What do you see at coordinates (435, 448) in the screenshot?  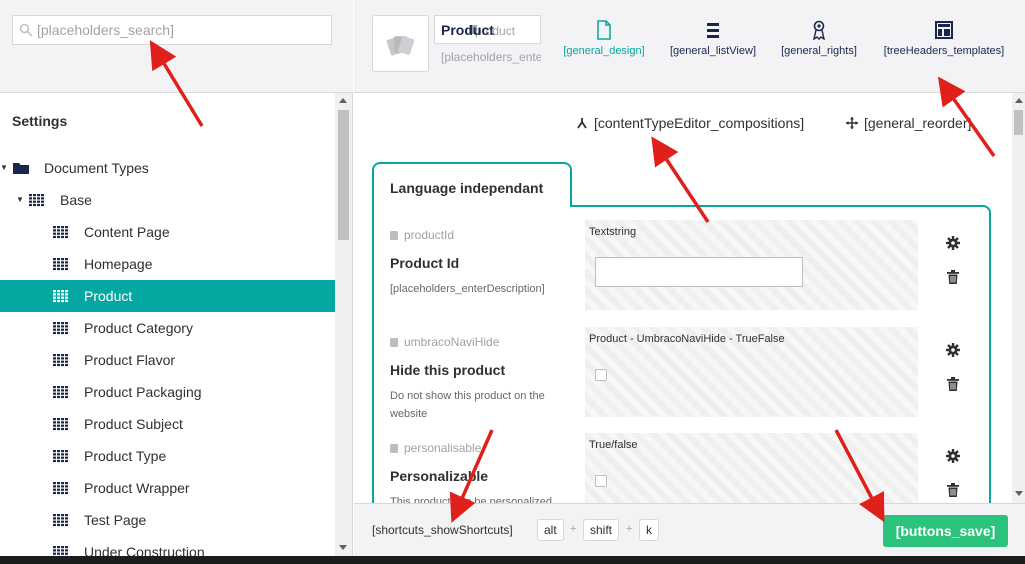 I see `property-alias: personalisable` at bounding box center [435, 448].